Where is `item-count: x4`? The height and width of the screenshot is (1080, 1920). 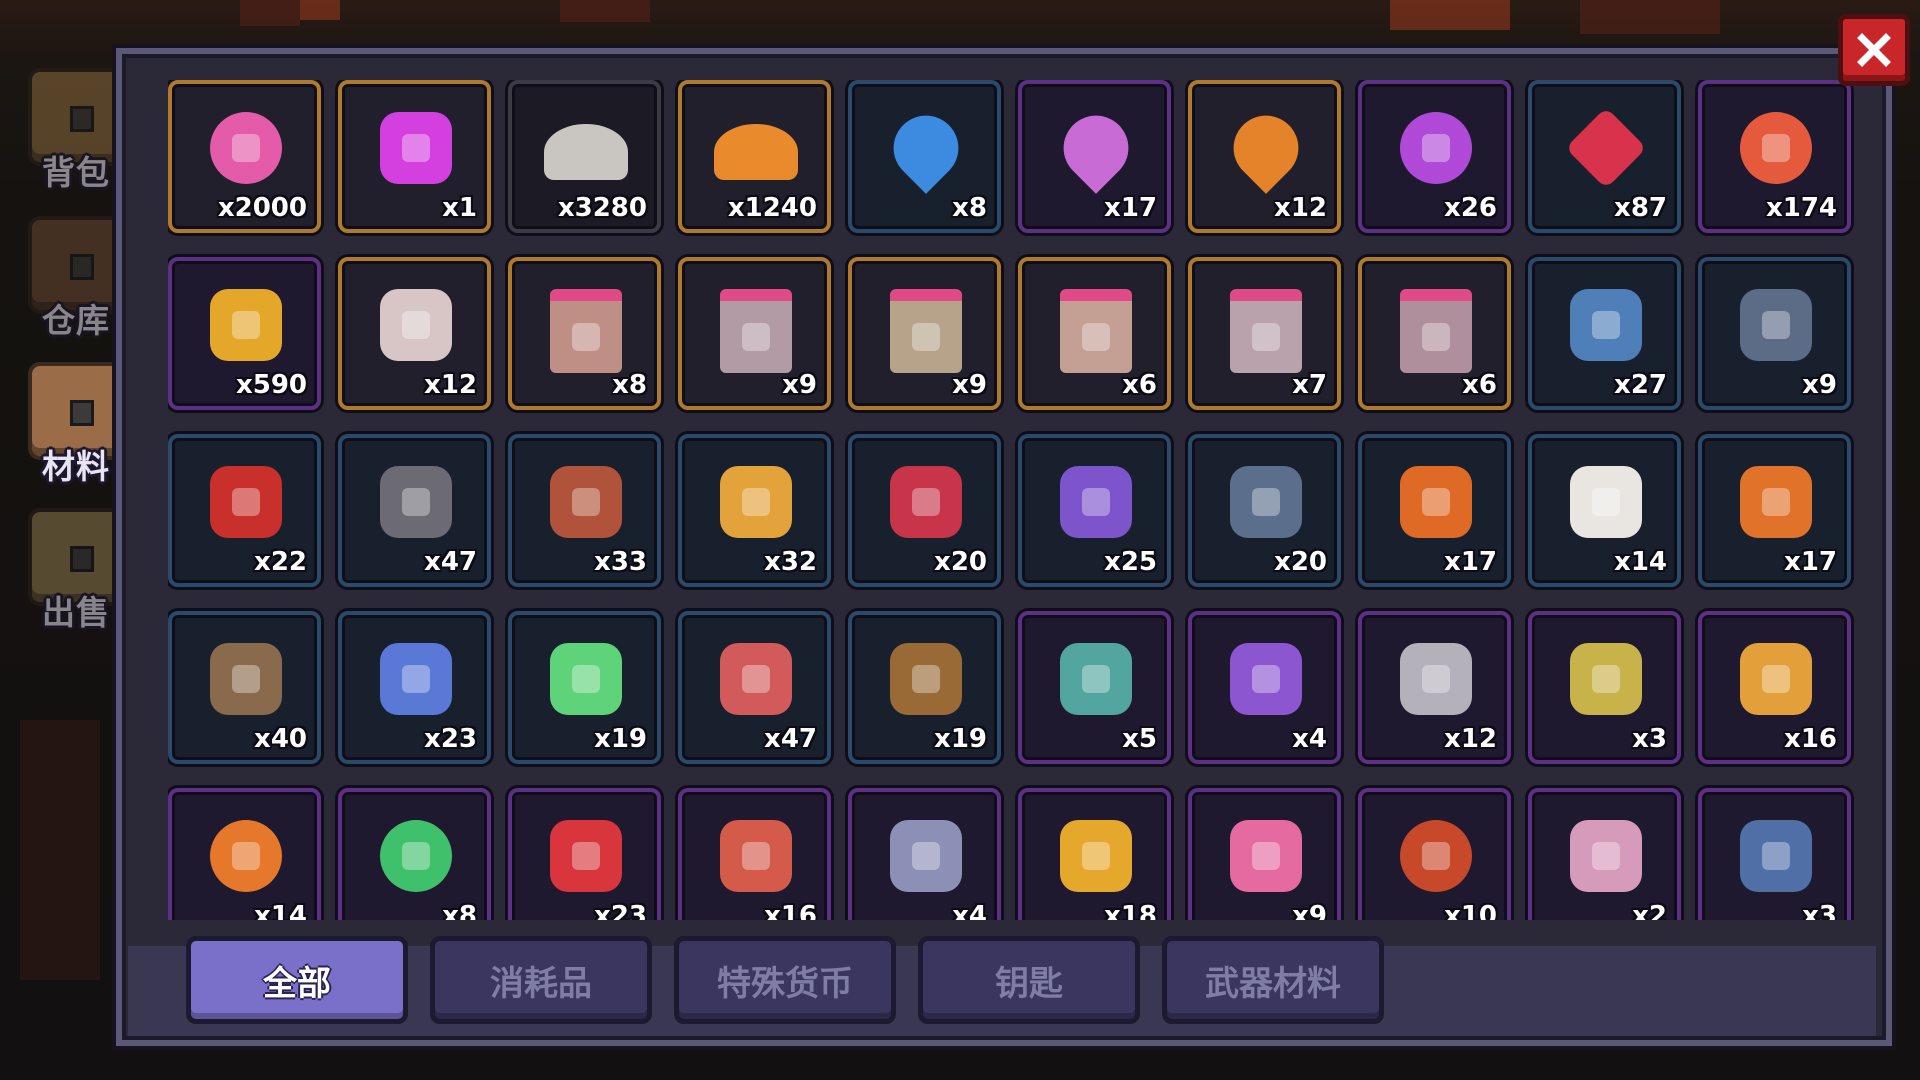 item-count: x4 is located at coordinates (1309, 739).